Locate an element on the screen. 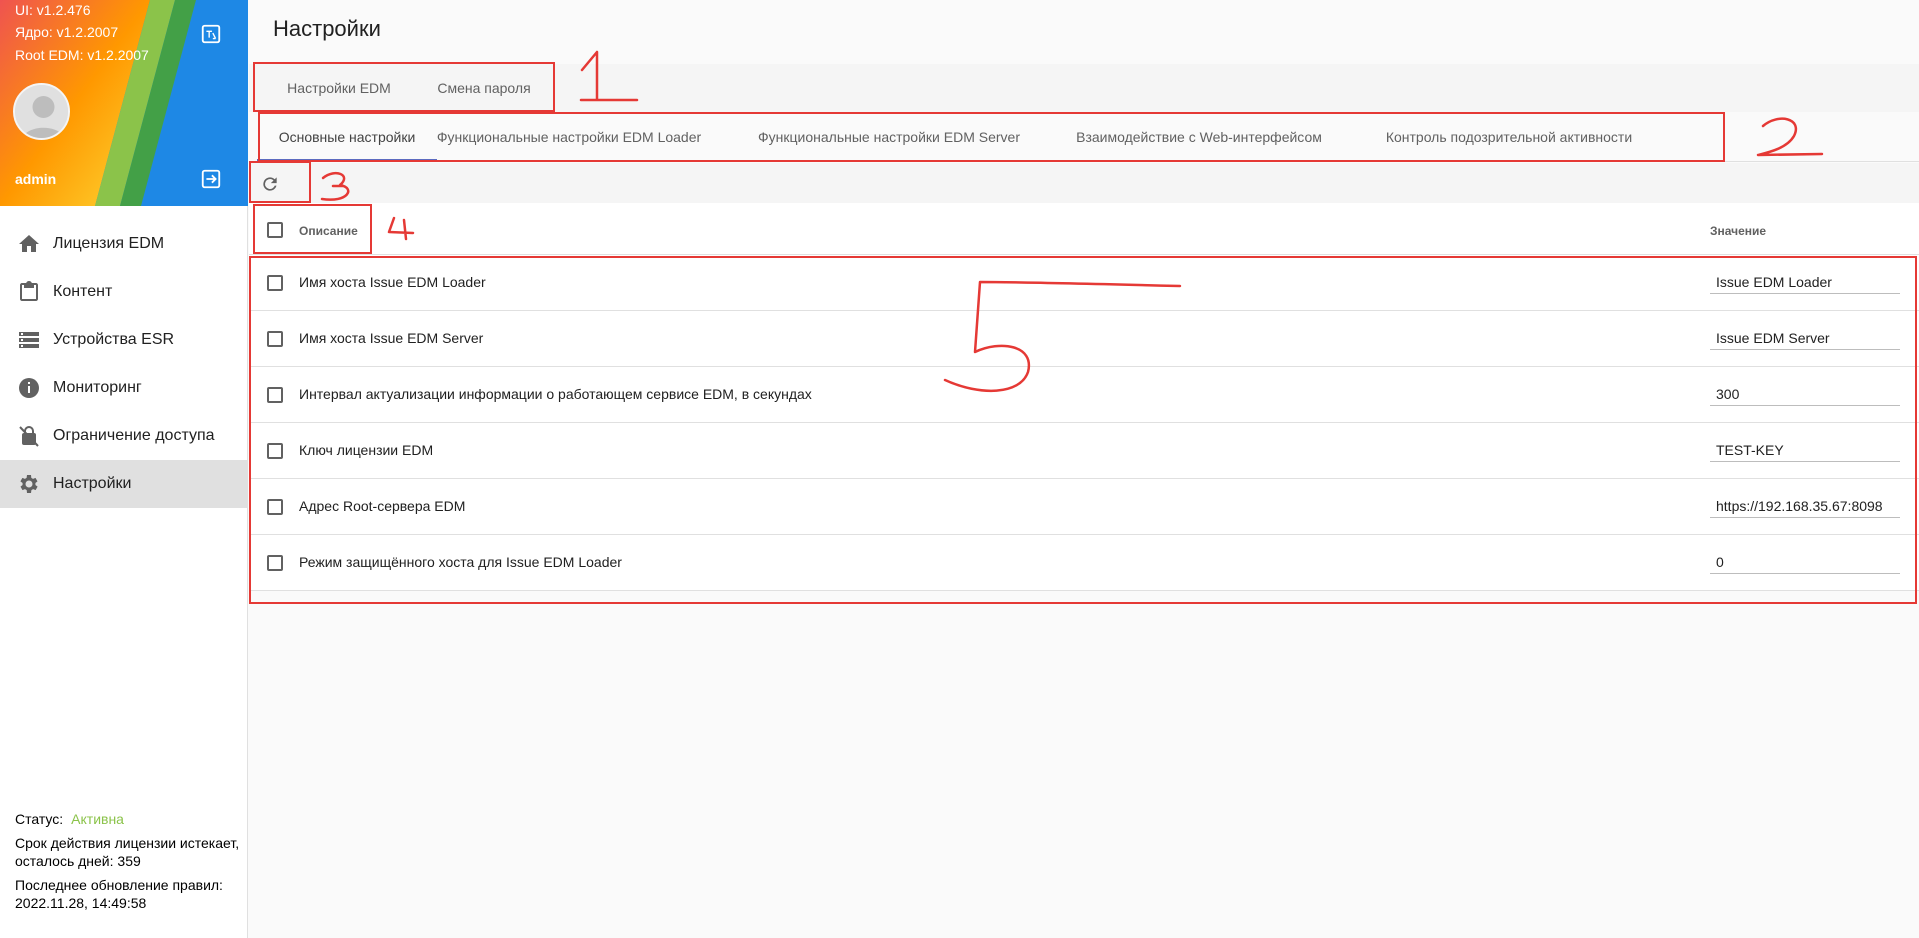 This screenshot has height=938, width=1919. refresh-icon is located at coordinates (270, 184).